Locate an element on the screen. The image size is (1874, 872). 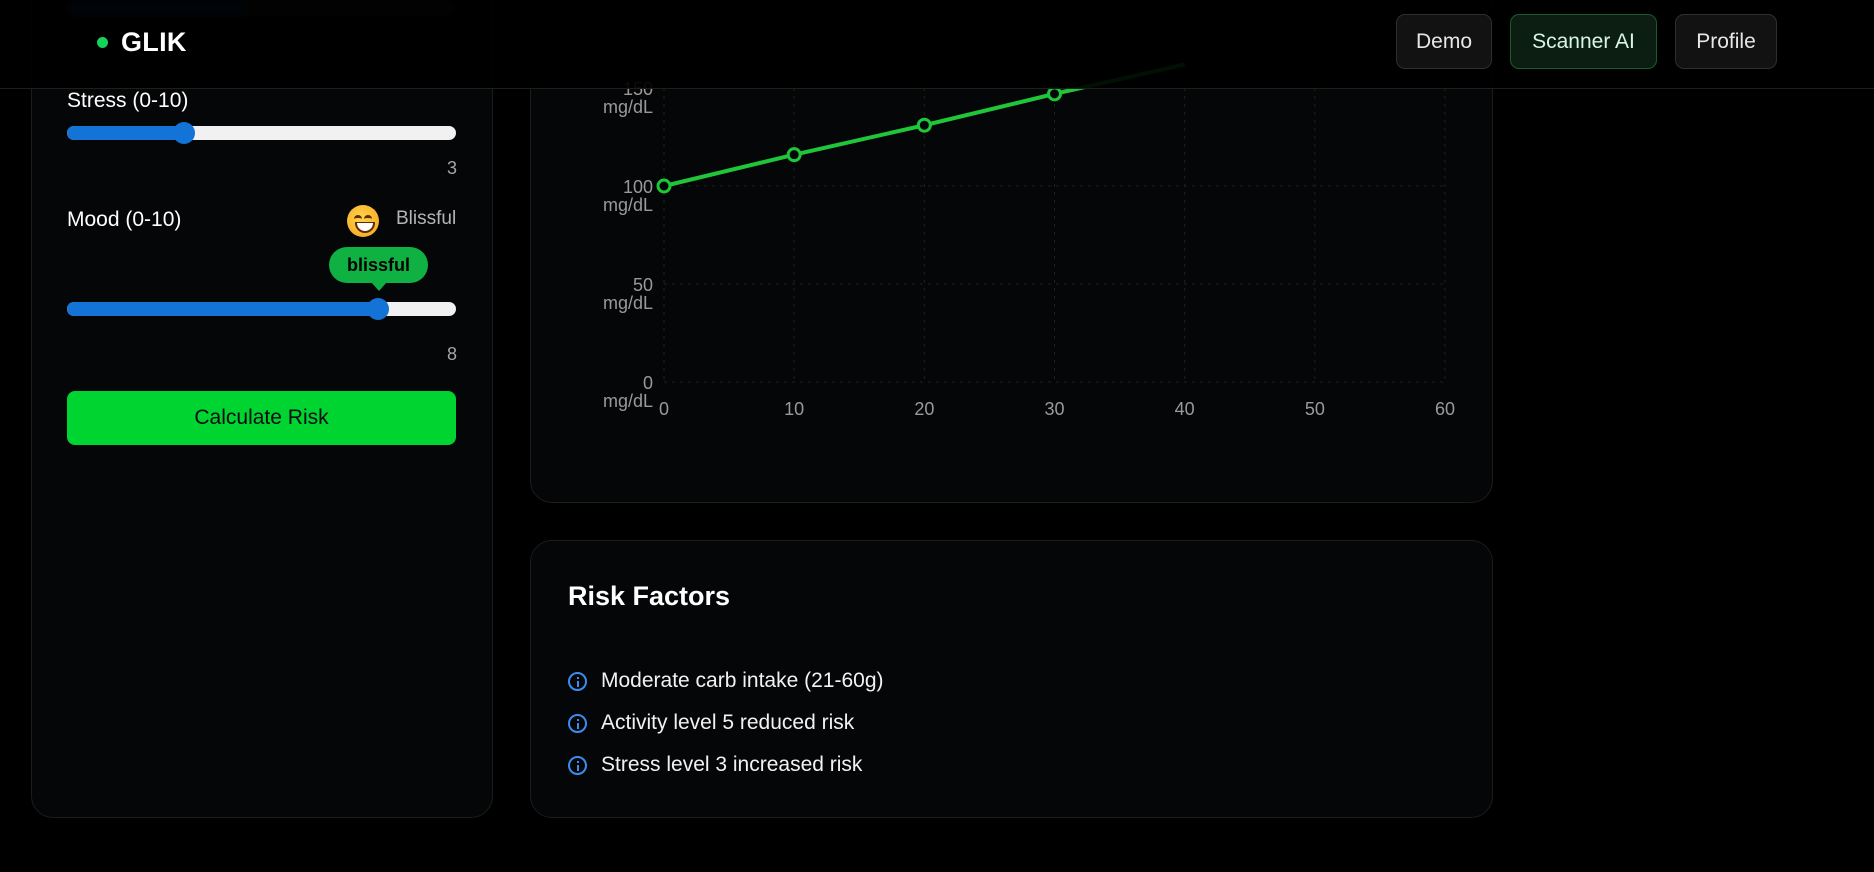
scanner-ai-button: Scanner AI is located at coordinates (1583, 41).